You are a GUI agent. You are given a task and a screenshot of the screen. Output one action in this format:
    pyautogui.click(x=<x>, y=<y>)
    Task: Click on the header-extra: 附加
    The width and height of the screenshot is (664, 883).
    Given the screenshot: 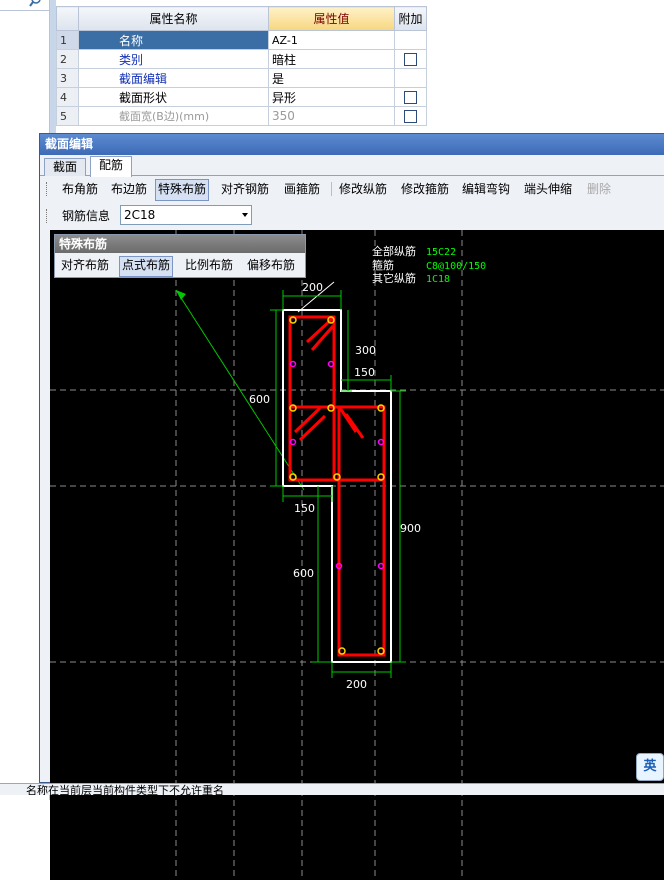 What is the action you would take?
    pyautogui.click(x=410, y=18)
    